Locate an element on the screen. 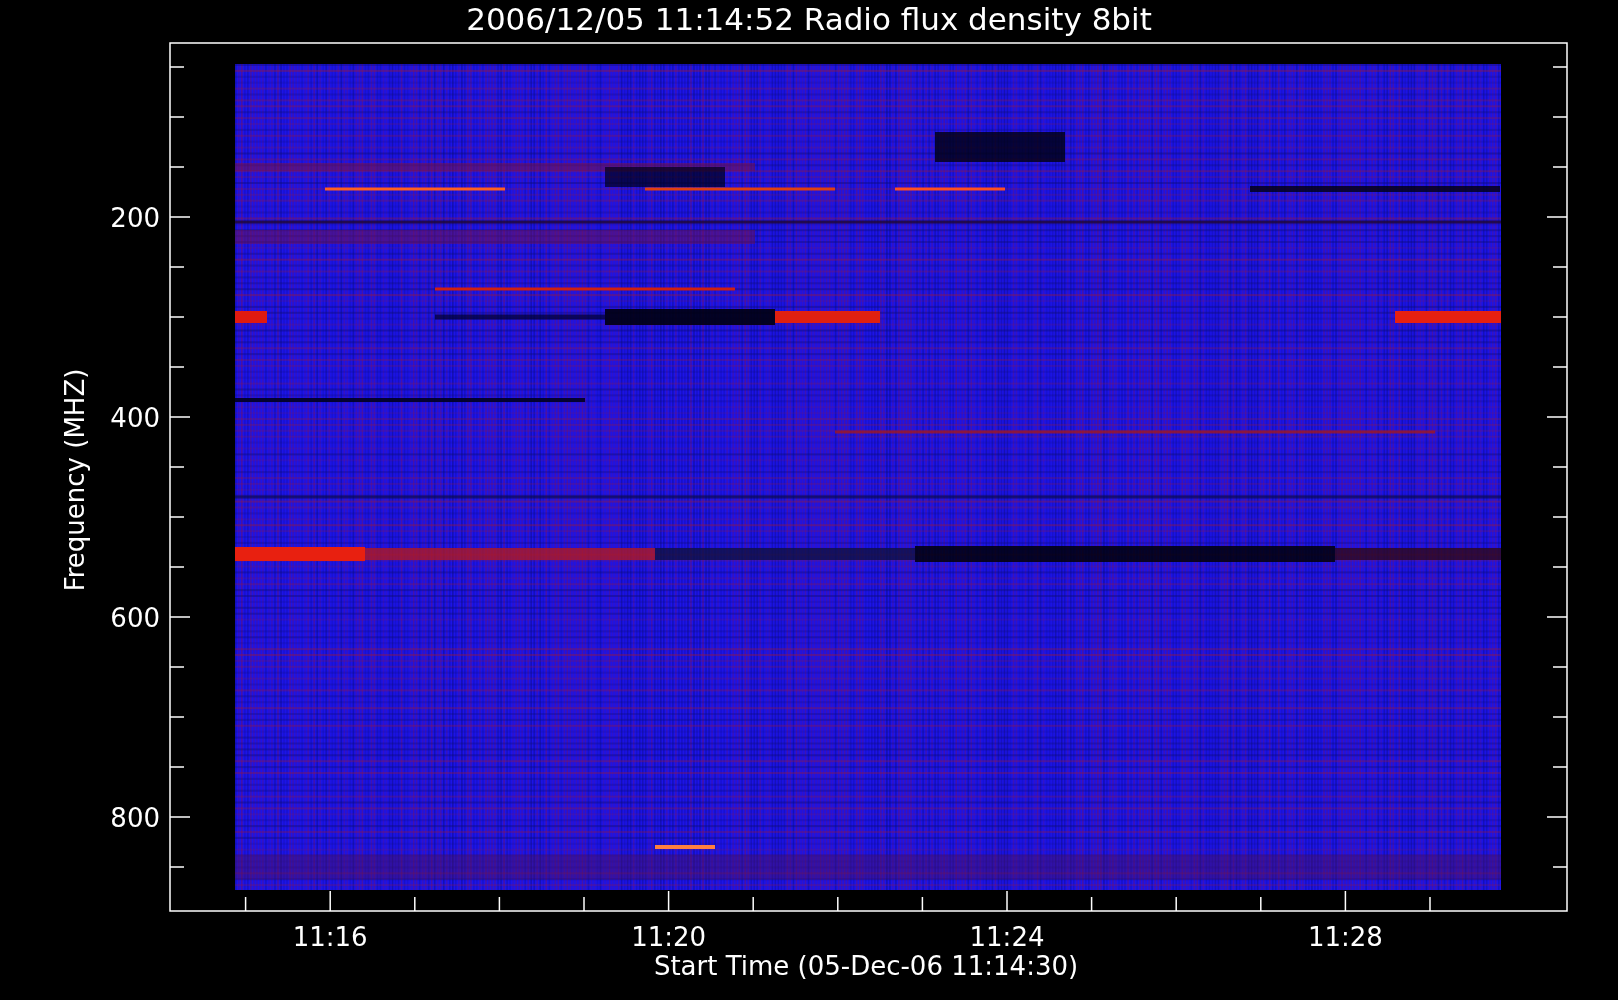 The width and height of the screenshot is (1618, 1000). y-tick-label: 600 is located at coordinates (135, 618).